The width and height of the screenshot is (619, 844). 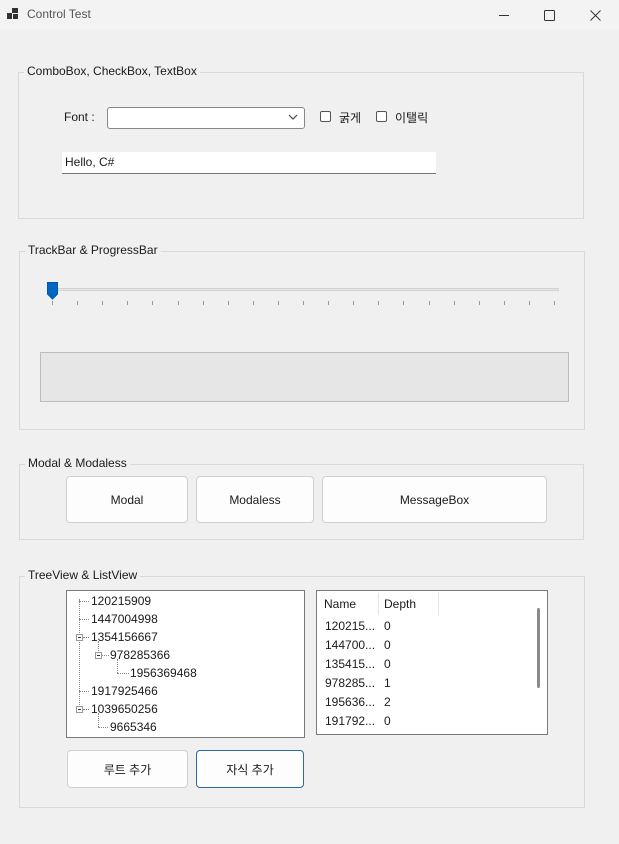 What do you see at coordinates (79, 117) in the screenshot?
I see `font-label: Font :` at bounding box center [79, 117].